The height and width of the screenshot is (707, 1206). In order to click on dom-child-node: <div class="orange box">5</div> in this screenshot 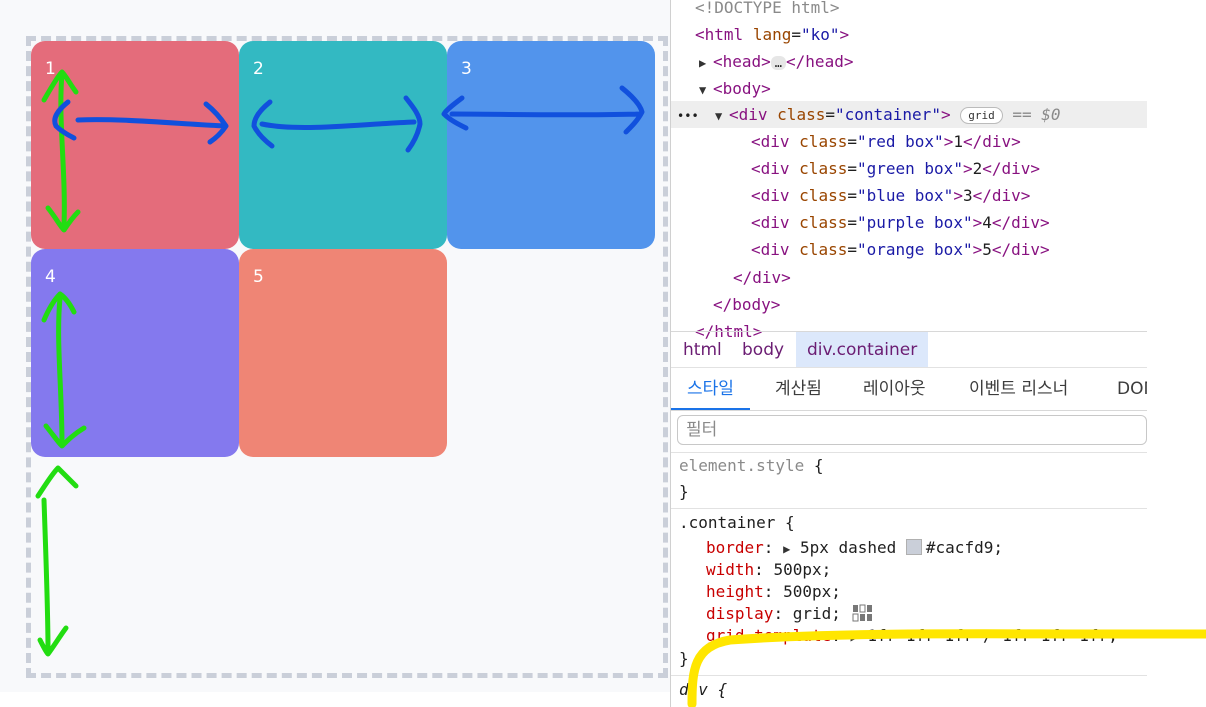, I will do `click(900, 249)`.